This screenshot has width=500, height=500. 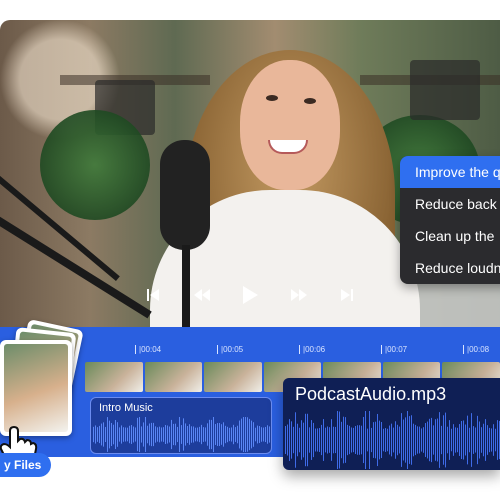 What do you see at coordinates (391, 424) in the screenshot?
I see `podcast-audio-clip: PodcastAudio.mp3` at bounding box center [391, 424].